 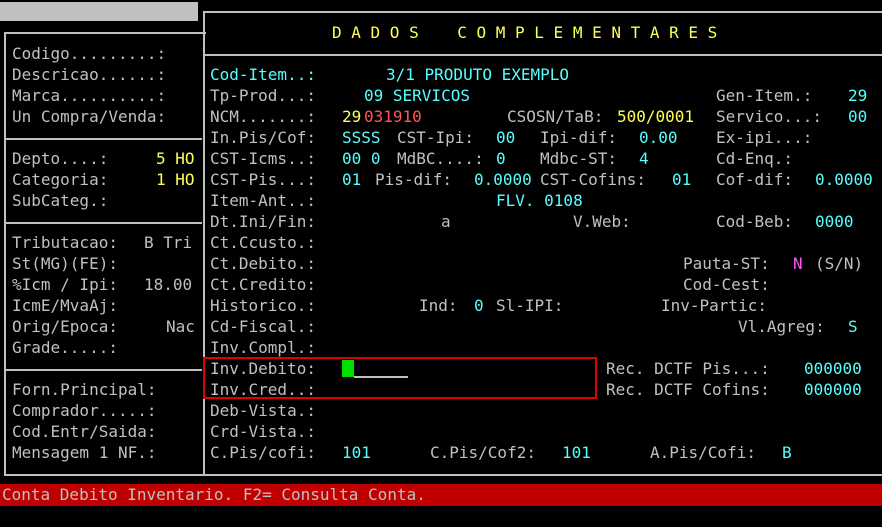 What do you see at coordinates (530, 305) in the screenshot?
I see `sl-ipi-label: Sl-IPI:` at bounding box center [530, 305].